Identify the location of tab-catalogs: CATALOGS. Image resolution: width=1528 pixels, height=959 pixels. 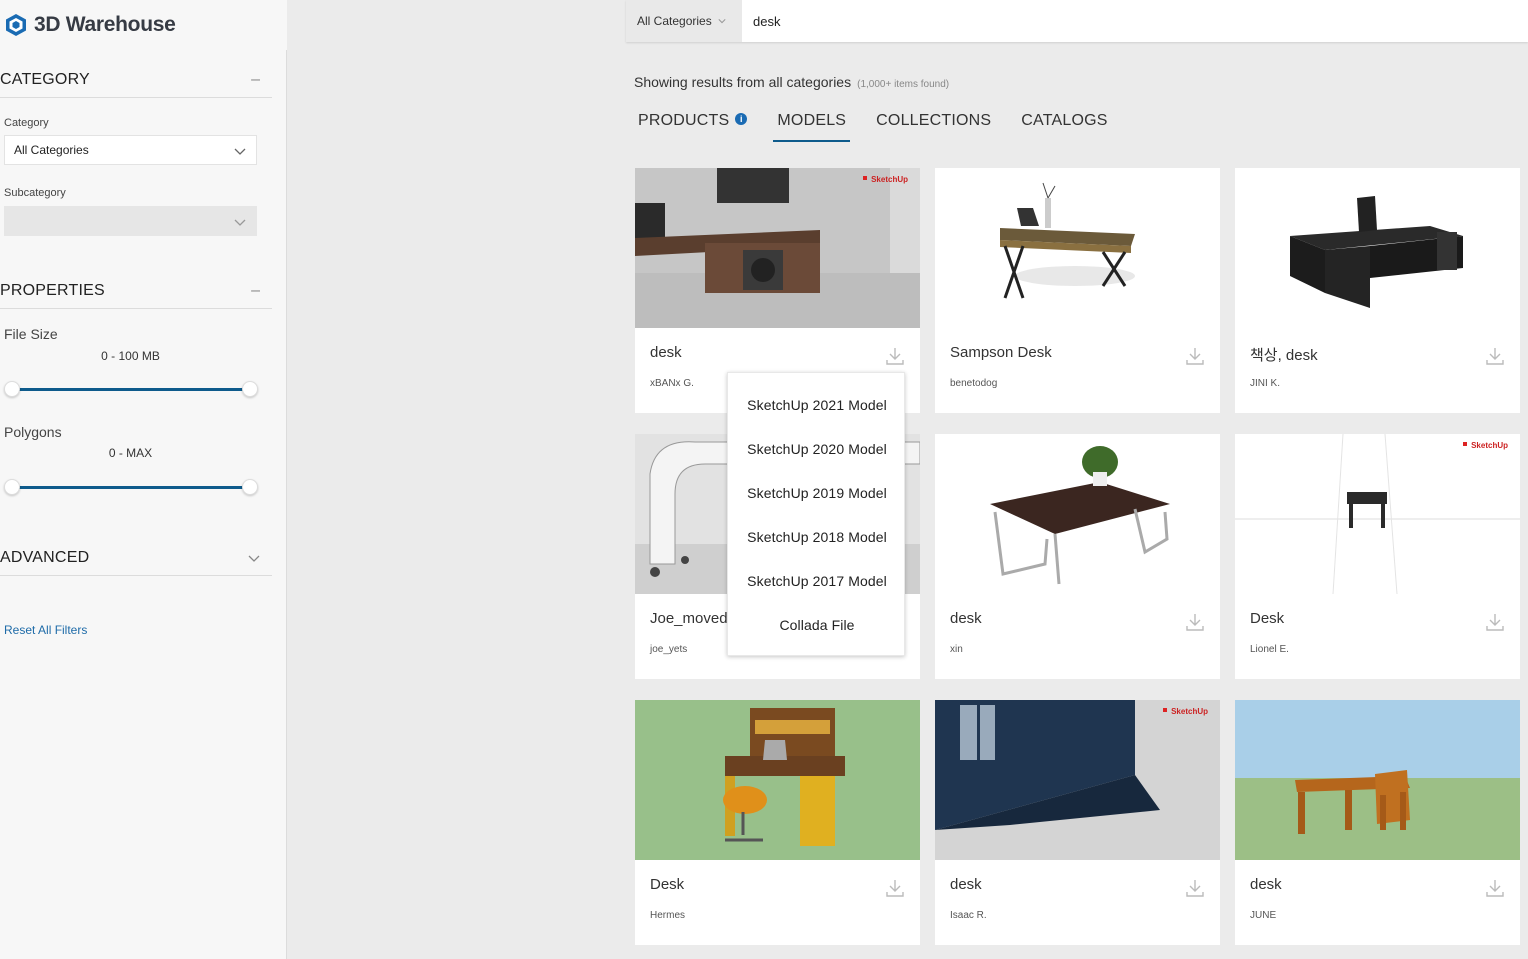
(1064, 127).